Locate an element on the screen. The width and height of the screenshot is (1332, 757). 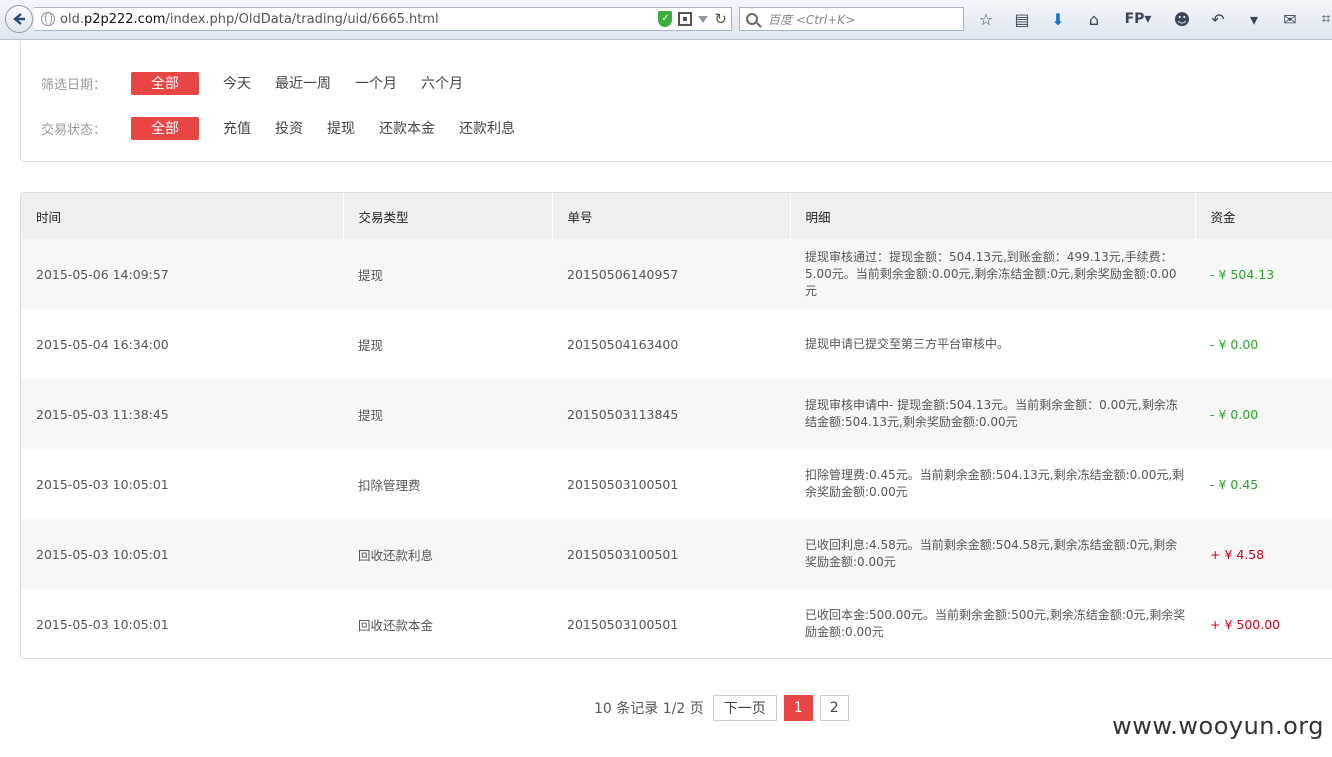
status-filter-label: 交易状态： is located at coordinates (74, 130).